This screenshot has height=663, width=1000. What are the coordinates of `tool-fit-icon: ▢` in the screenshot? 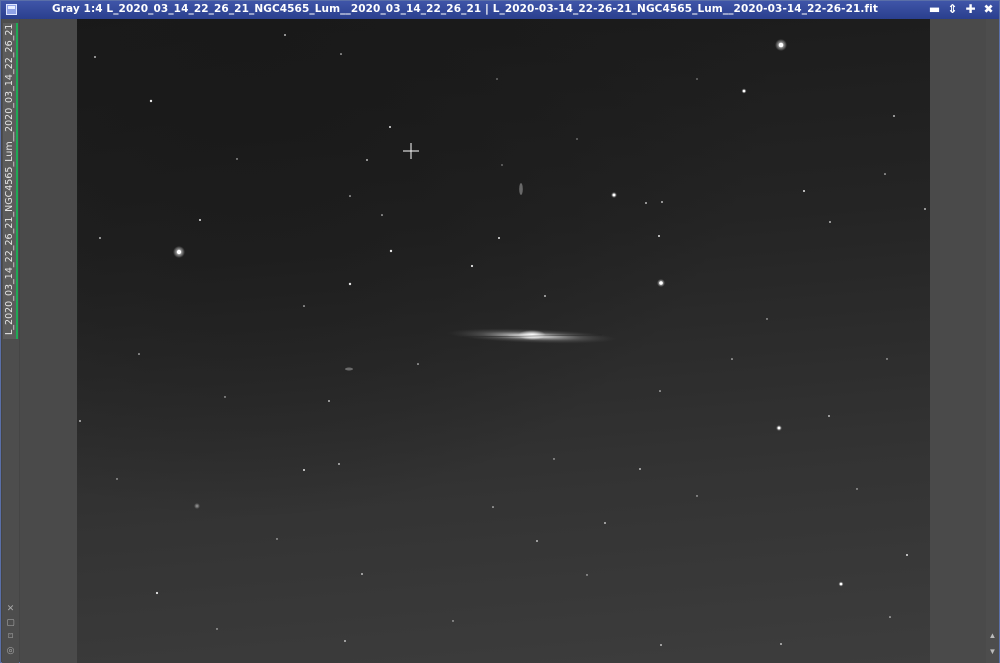 It's located at (10, 623).